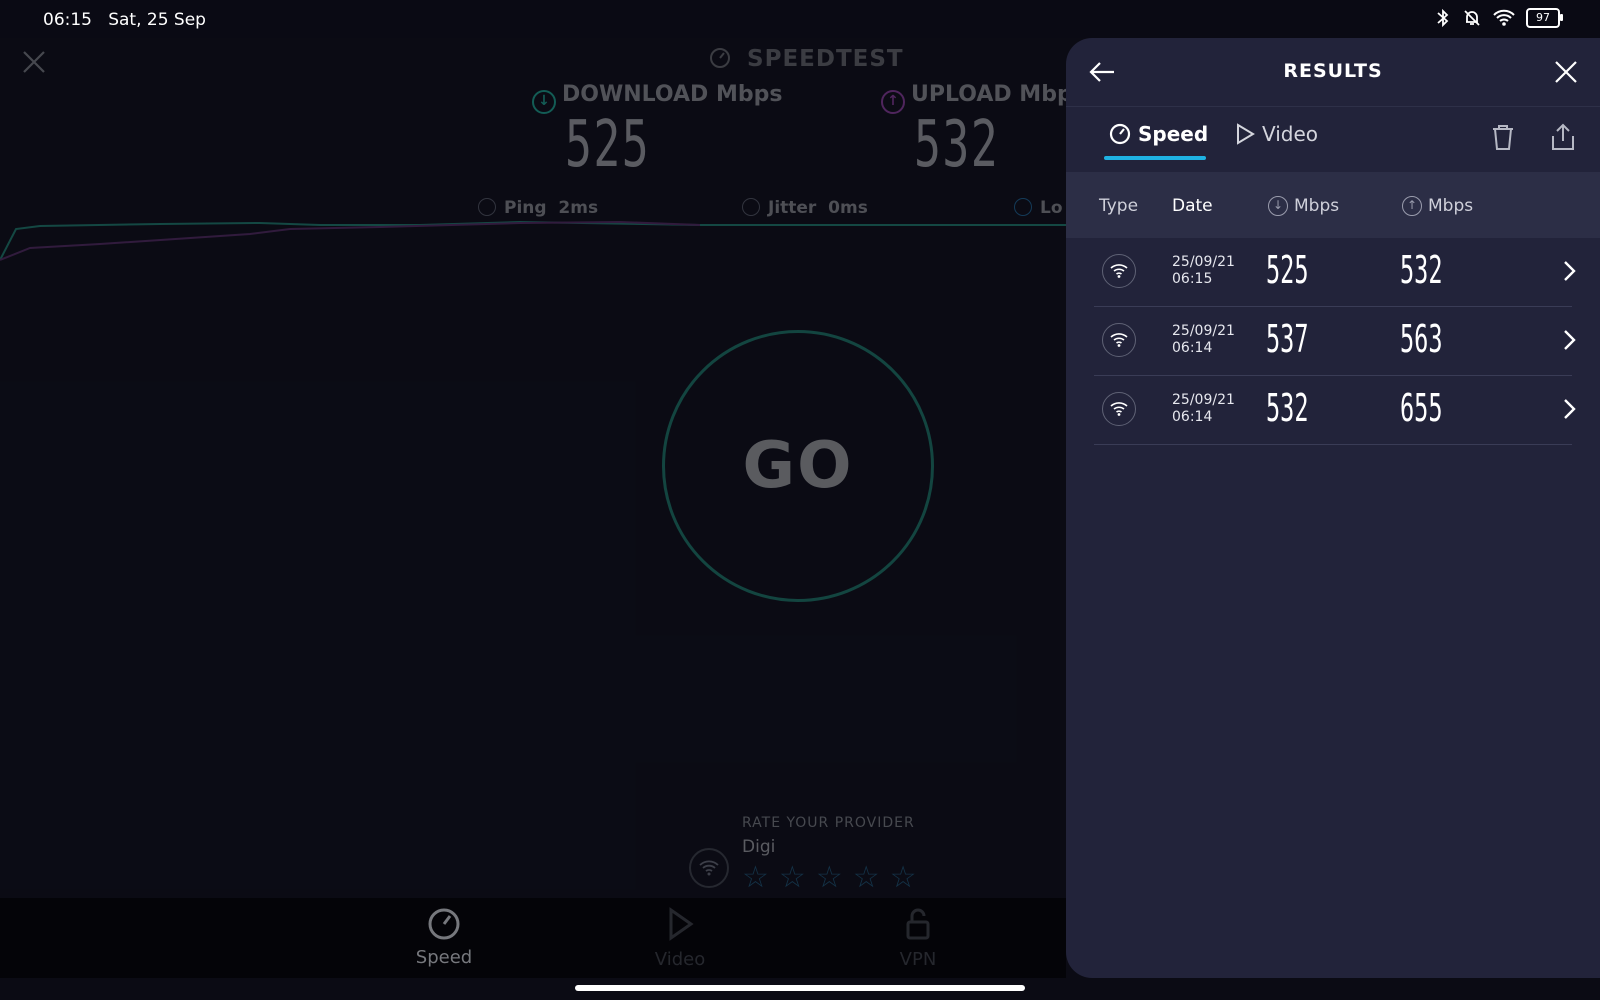 This screenshot has width=1600, height=1000. What do you see at coordinates (1287, 270) in the screenshot?
I see `result-download: 525` at bounding box center [1287, 270].